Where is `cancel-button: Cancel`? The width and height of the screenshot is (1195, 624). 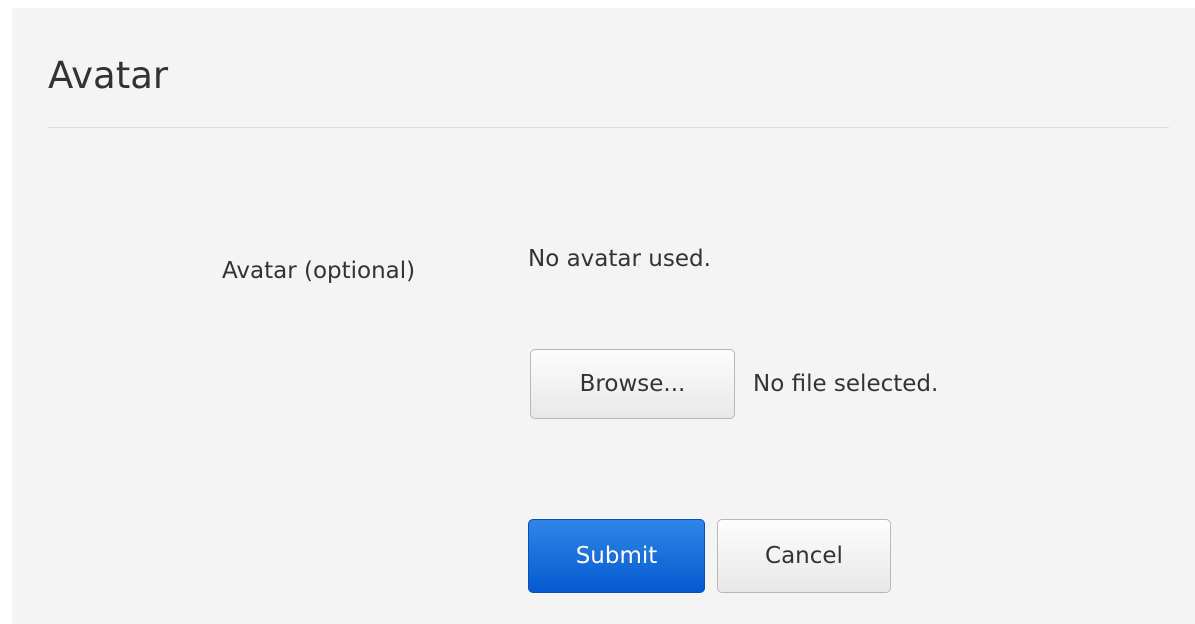
cancel-button: Cancel is located at coordinates (804, 556).